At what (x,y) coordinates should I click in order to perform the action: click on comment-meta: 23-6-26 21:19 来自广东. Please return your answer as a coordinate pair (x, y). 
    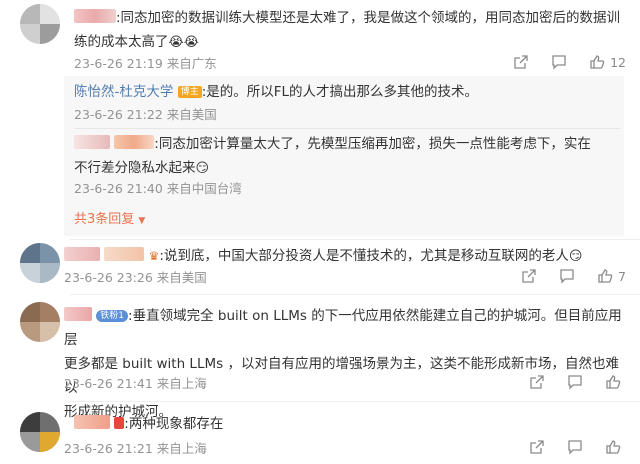
    Looking at the image, I should click on (145, 64).